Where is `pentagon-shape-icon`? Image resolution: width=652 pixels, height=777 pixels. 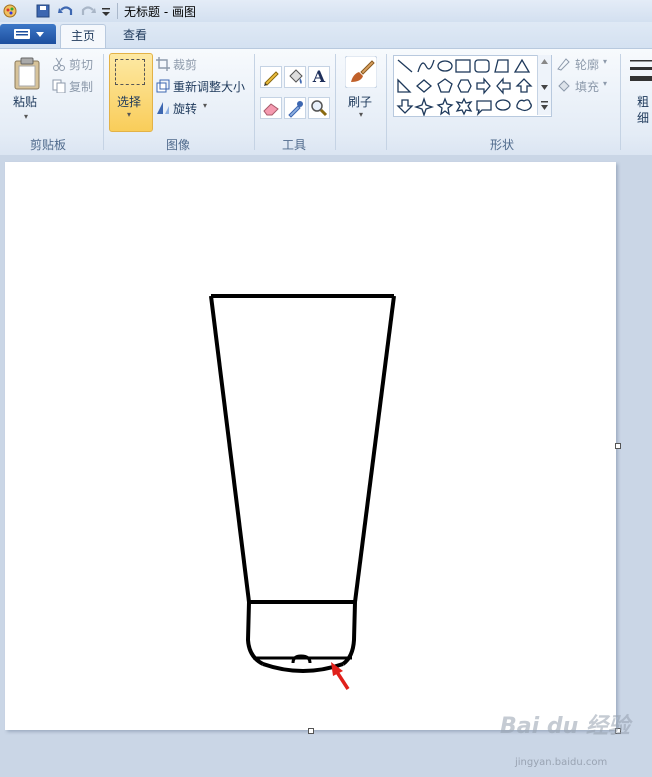
pentagon-shape-icon is located at coordinates (445, 85).